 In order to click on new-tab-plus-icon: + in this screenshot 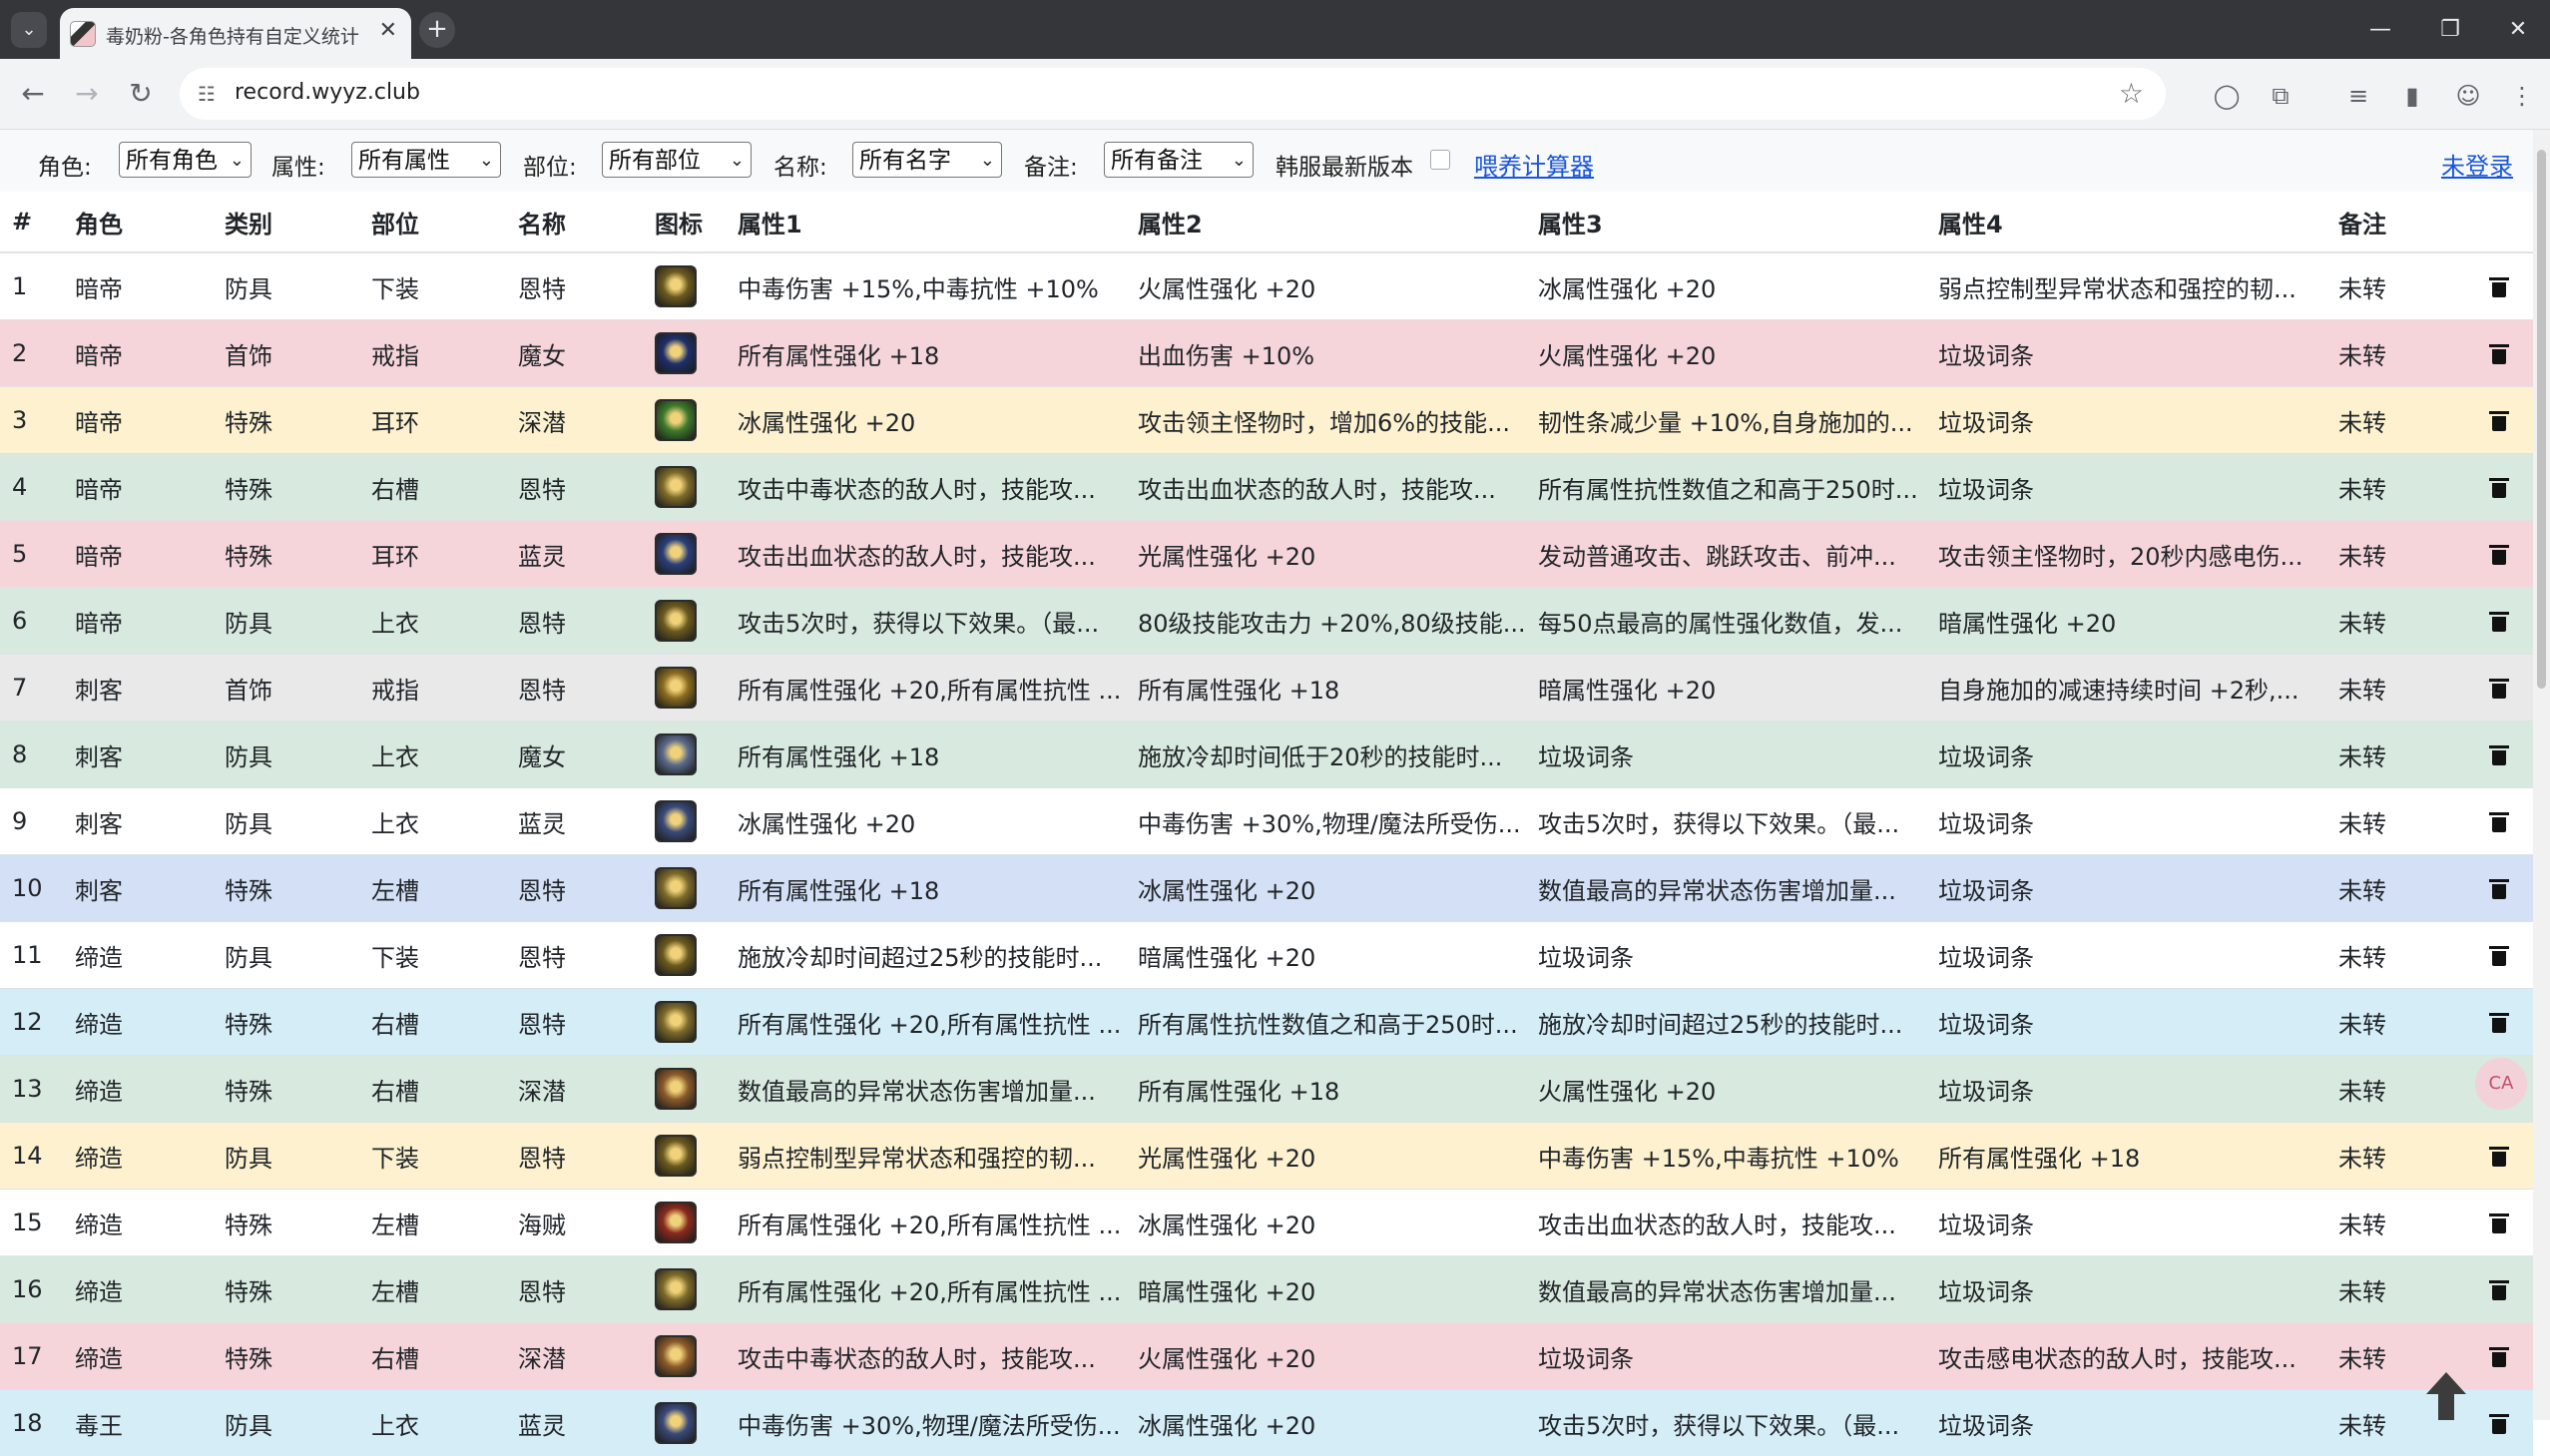, I will do `click(437, 30)`.